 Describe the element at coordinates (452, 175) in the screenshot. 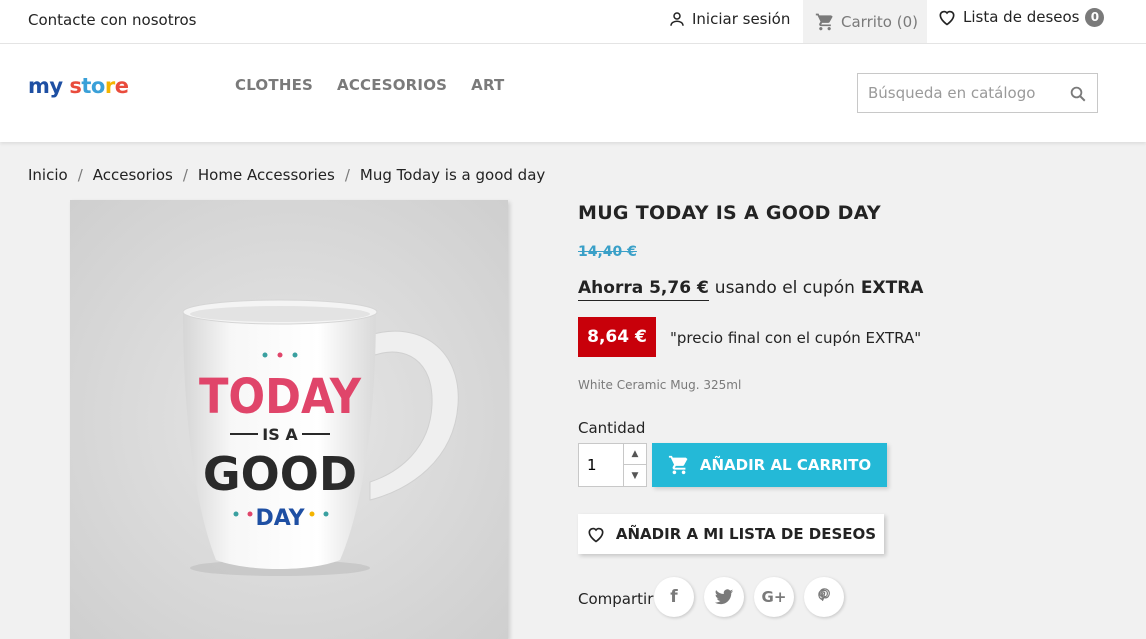

I see `breadcrumb-current: Mug Today is a good day` at that location.